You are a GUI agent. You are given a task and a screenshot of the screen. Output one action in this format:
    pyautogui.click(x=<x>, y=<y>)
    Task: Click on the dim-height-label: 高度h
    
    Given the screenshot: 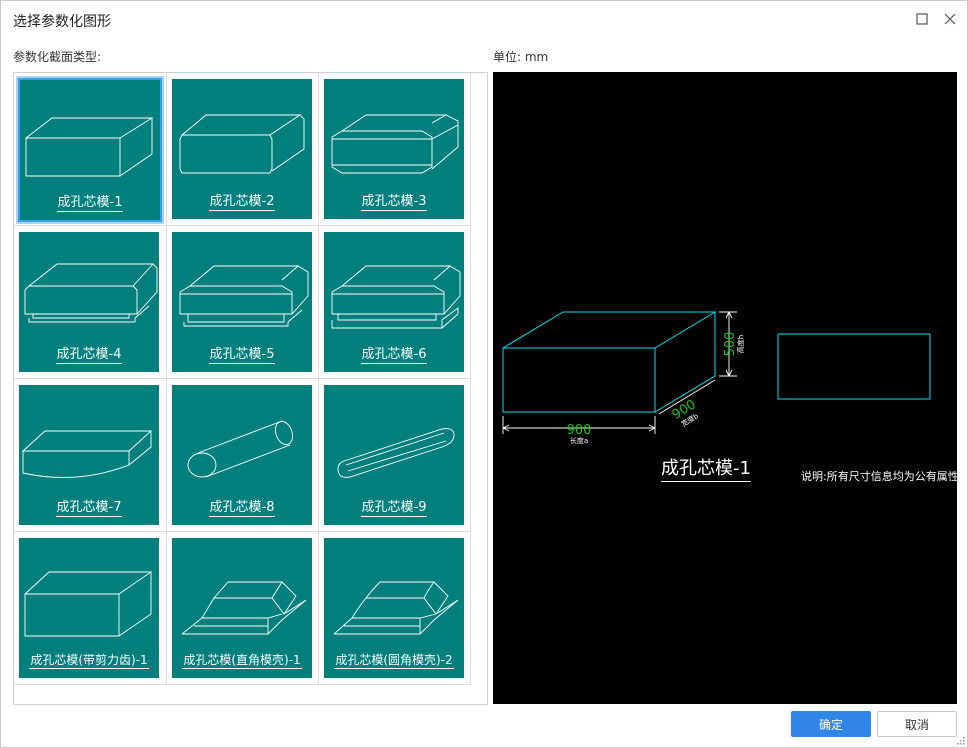 What is the action you would take?
    pyautogui.click(x=740, y=344)
    